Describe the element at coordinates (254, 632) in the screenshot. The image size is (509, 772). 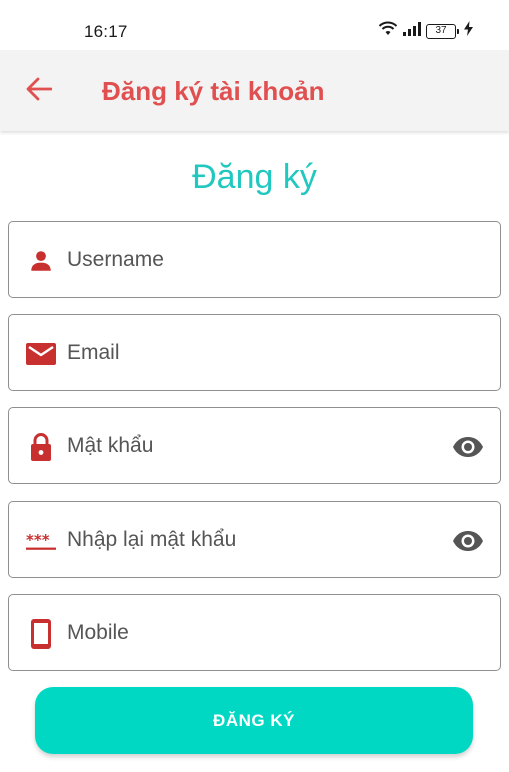
I see `mobile-field: Mobile` at that location.